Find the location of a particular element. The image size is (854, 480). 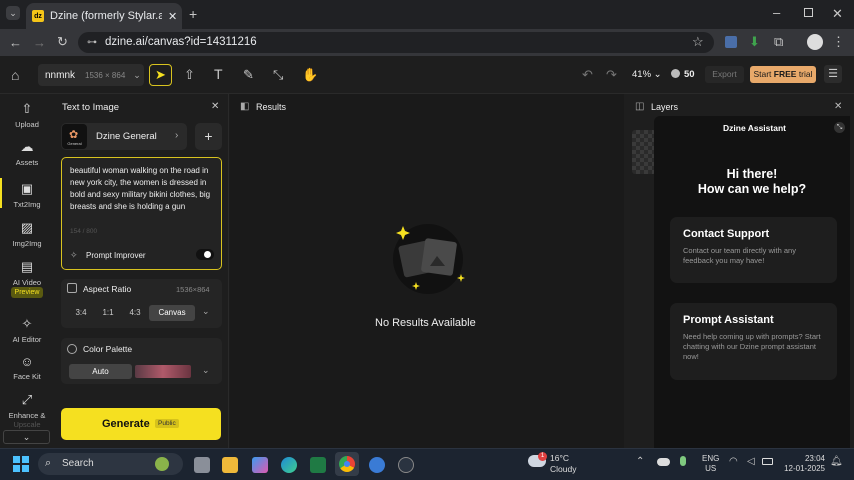

project-name: nnmnk is located at coordinates (60, 75).